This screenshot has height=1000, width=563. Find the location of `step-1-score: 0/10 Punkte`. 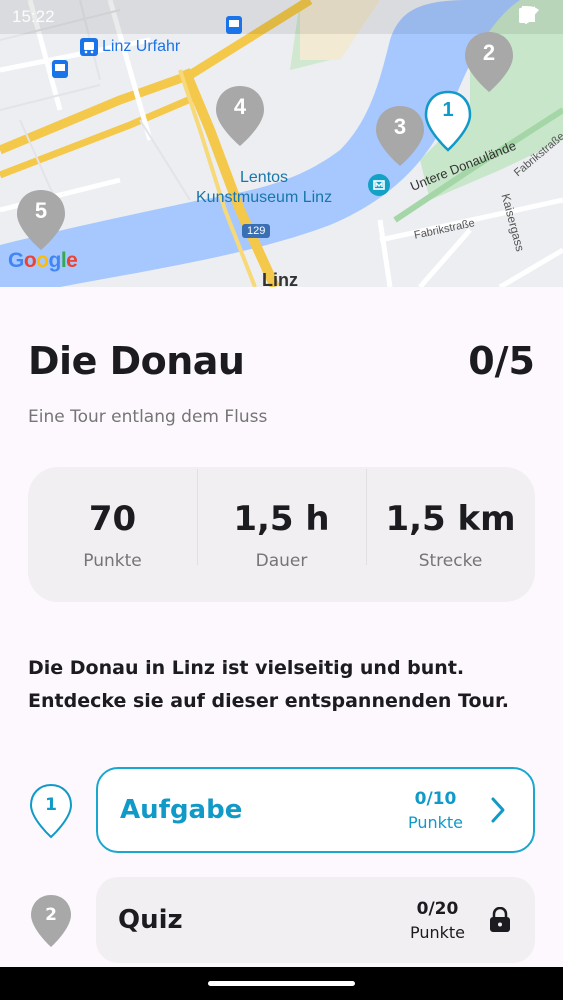

step-1-score: 0/10 Punkte is located at coordinates (435, 810).